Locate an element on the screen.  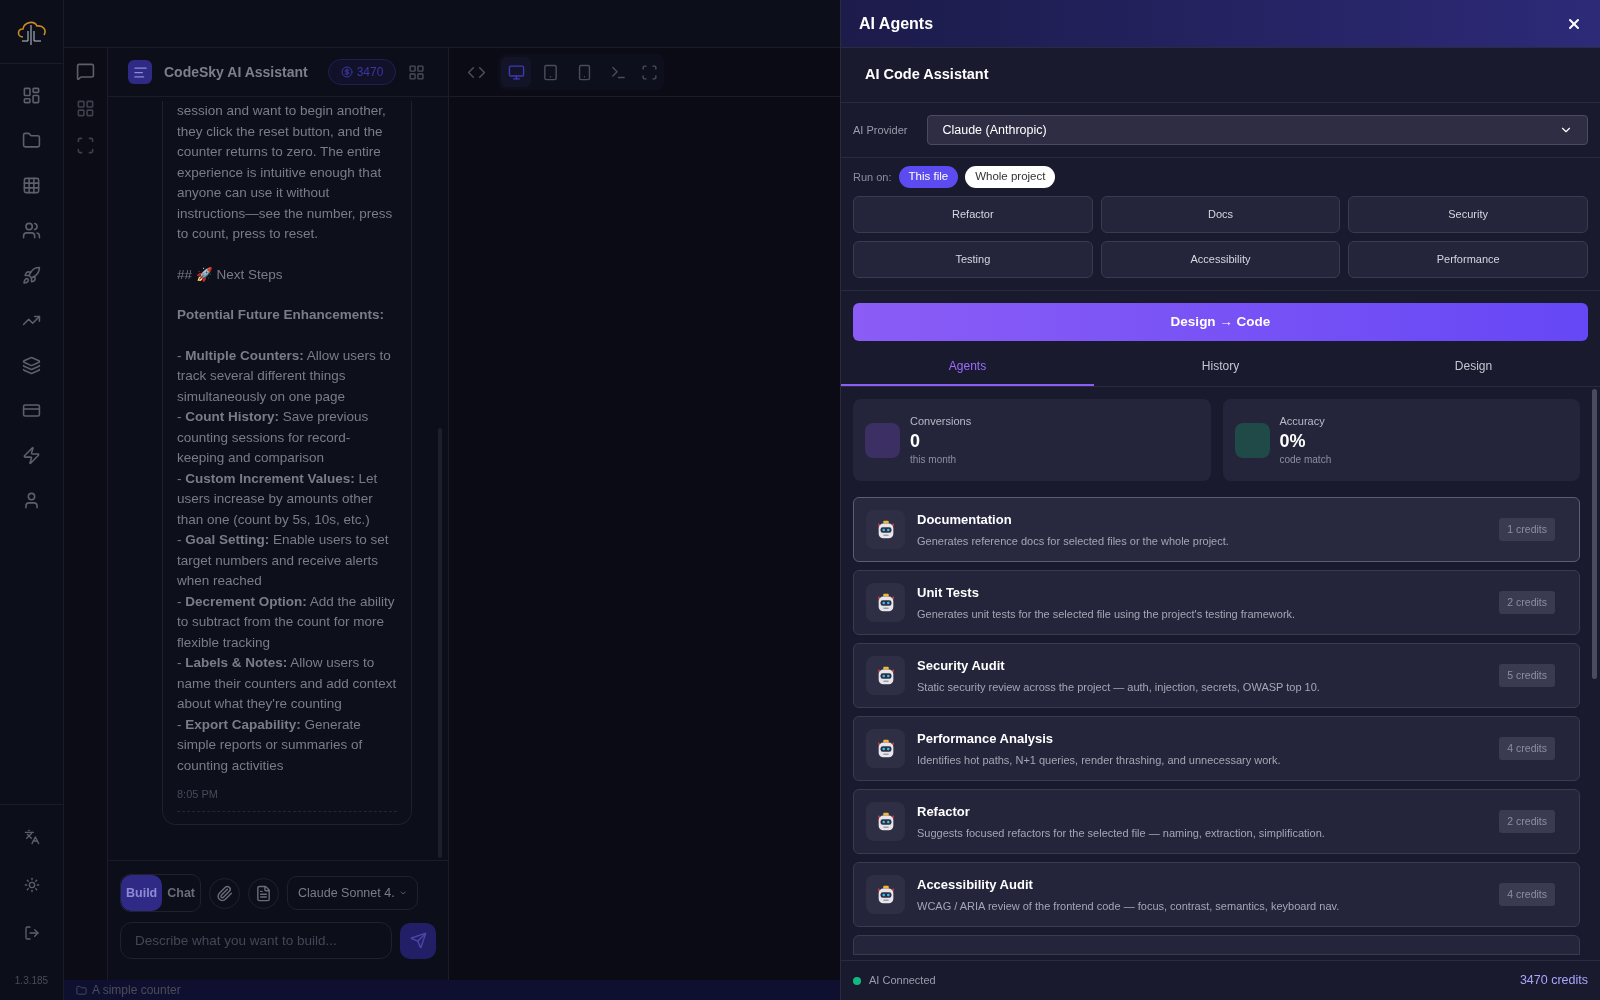
document-icon is located at coordinates (264, 893).